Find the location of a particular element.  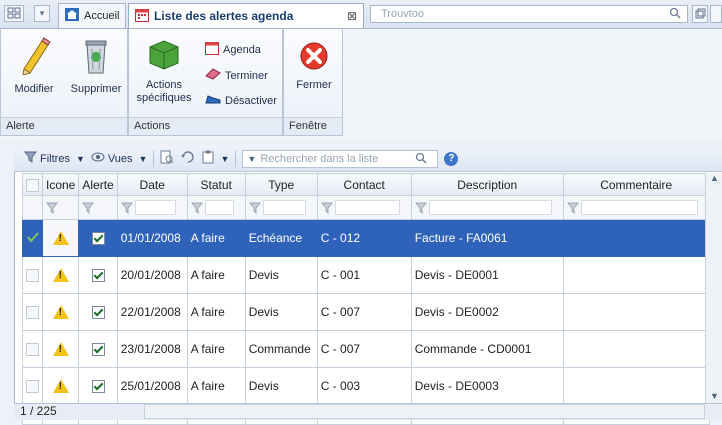

filter-cell-icone is located at coordinates (60, 207).